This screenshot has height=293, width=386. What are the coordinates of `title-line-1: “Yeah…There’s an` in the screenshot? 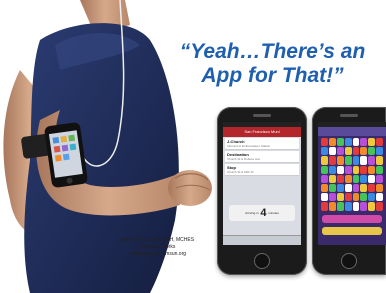 It's located at (272, 51).